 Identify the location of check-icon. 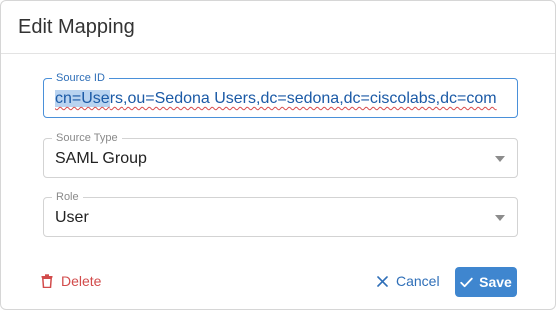
(466, 282).